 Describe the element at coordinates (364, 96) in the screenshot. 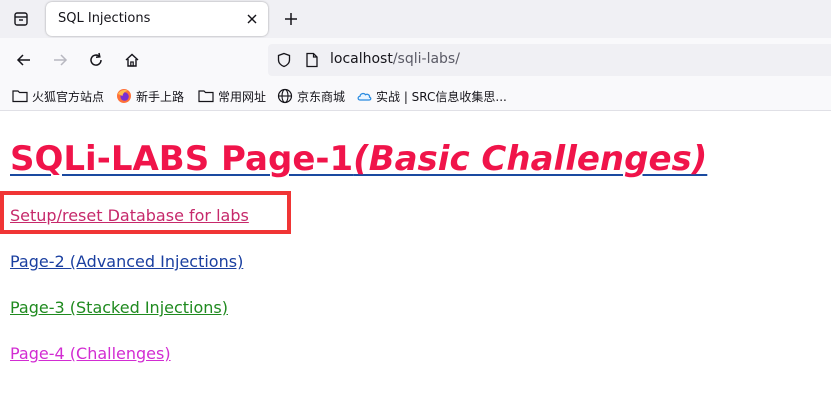

I see `cloud-icon` at that location.